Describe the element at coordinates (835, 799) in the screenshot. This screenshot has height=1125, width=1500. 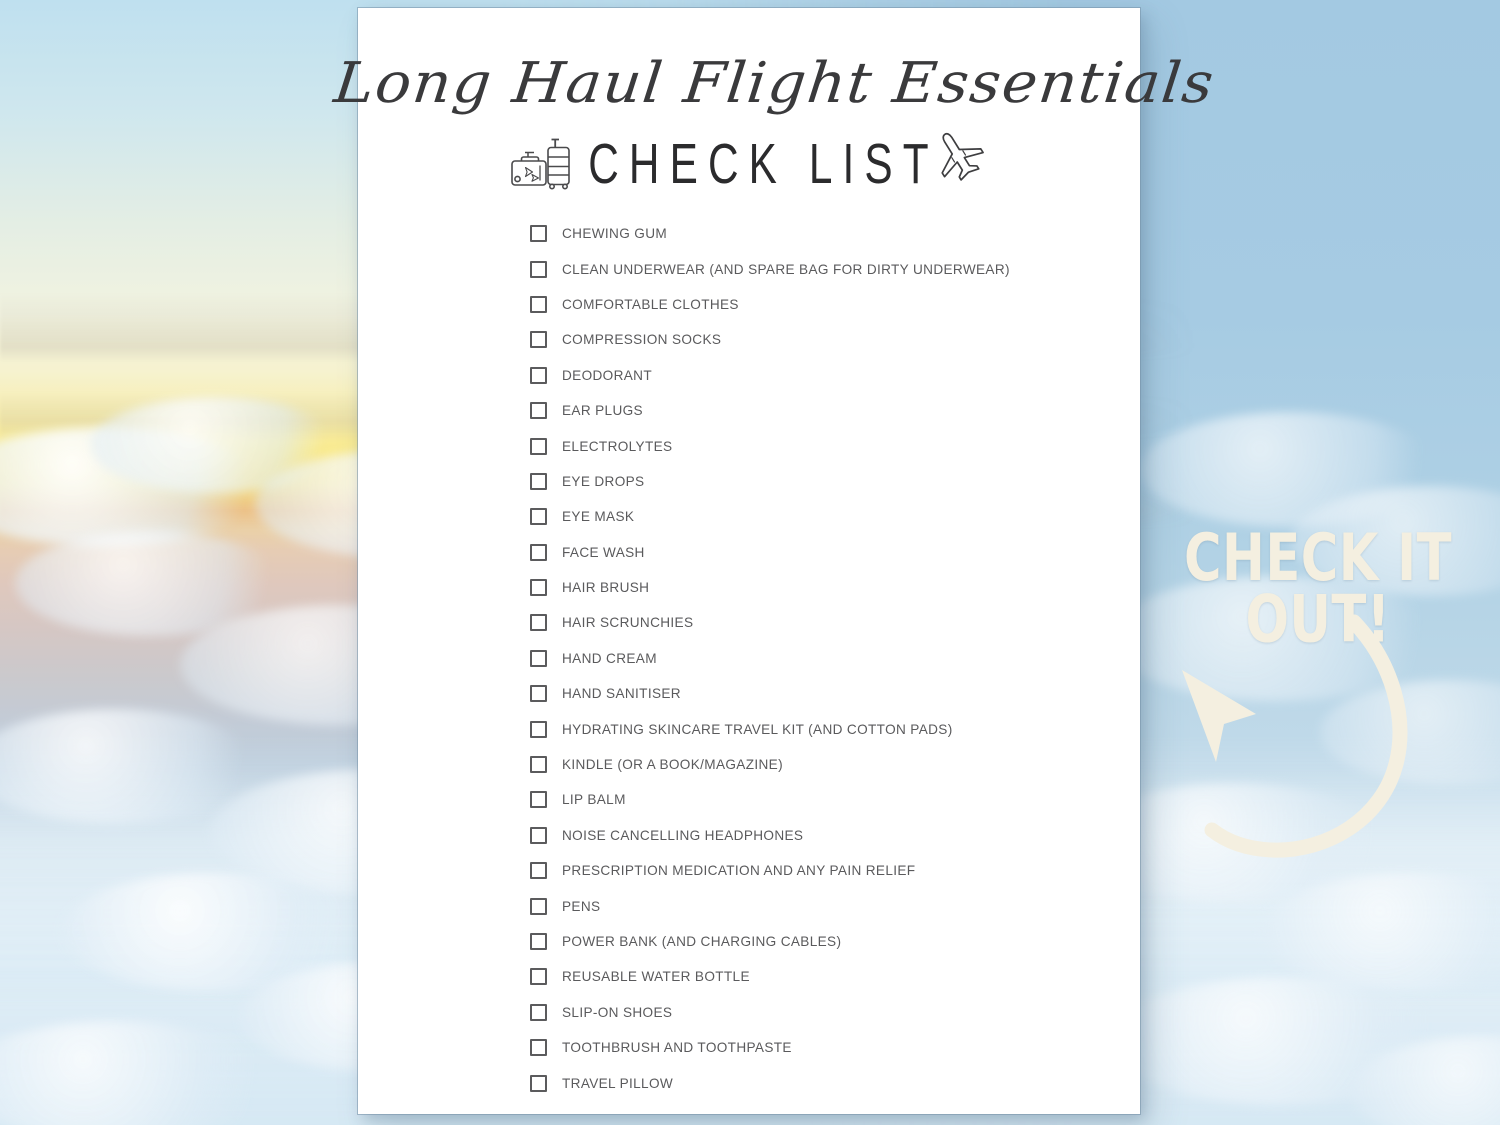
I see `list-item: LIP BALM` at that location.